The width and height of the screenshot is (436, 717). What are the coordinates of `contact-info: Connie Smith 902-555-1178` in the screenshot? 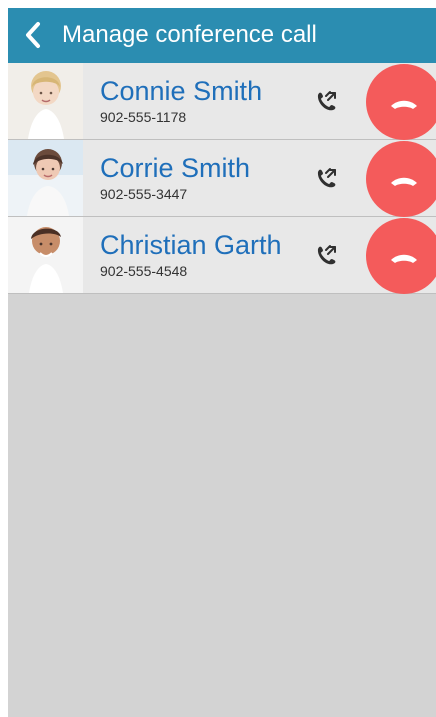 It's located at (200, 101).